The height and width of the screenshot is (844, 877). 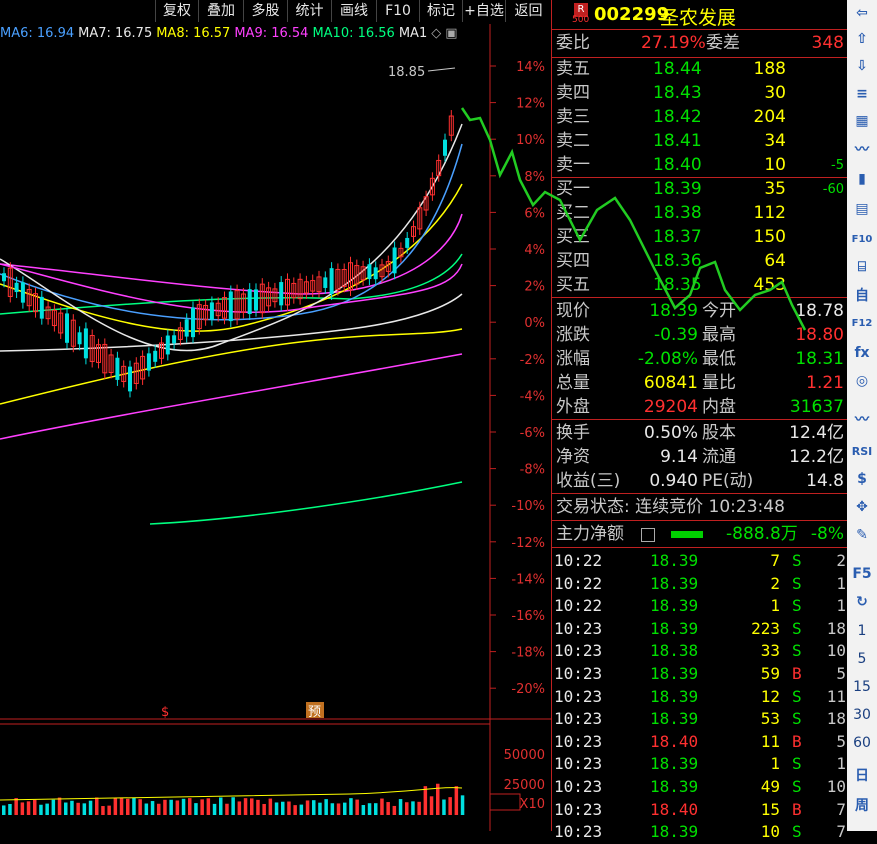 I want to click on pct-axis-label: -2%, so click(x=532, y=360).